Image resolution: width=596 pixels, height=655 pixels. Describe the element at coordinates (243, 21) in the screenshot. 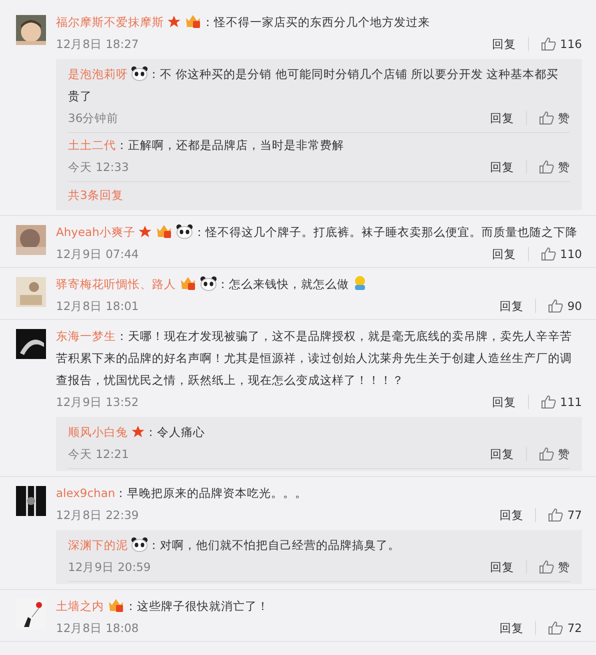

I see `comment-text: 福尔摩斯不爱抹摩斯 ：怪不得一家店买的东西分几个地方发过来` at that location.